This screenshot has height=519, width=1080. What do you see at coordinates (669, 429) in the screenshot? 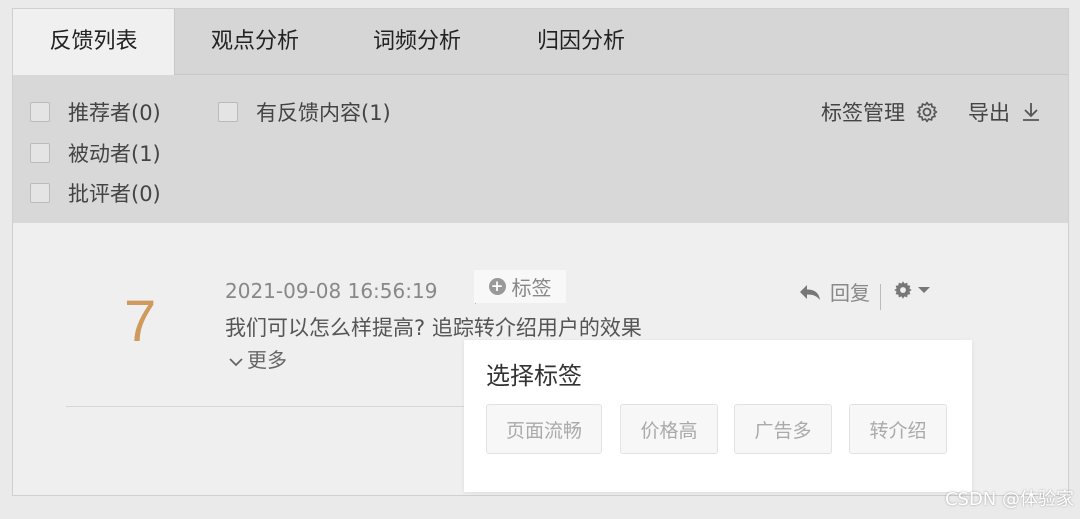
I see `tag-option: 价格高` at bounding box center [669, 429].